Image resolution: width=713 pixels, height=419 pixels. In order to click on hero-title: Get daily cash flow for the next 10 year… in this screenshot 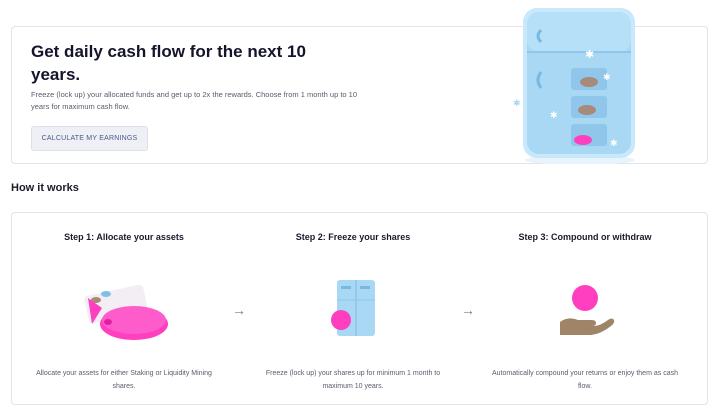, I will do `click(168, 63)`.